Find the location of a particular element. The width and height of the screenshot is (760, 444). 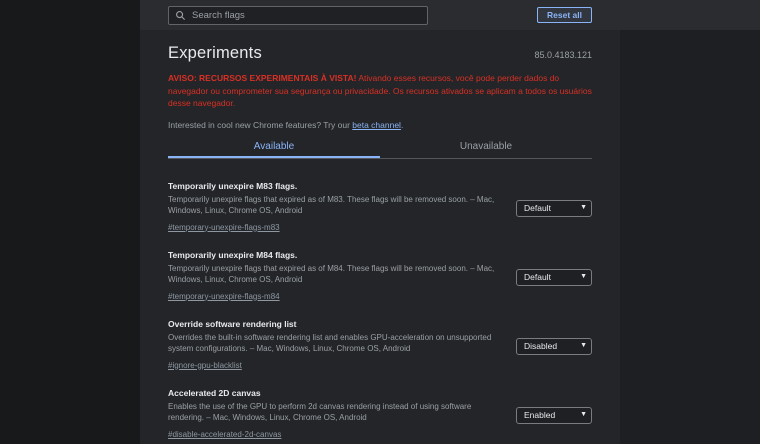

flag-title: Temporarily unexpire M84 flags. is located at coordinates (233, 254).